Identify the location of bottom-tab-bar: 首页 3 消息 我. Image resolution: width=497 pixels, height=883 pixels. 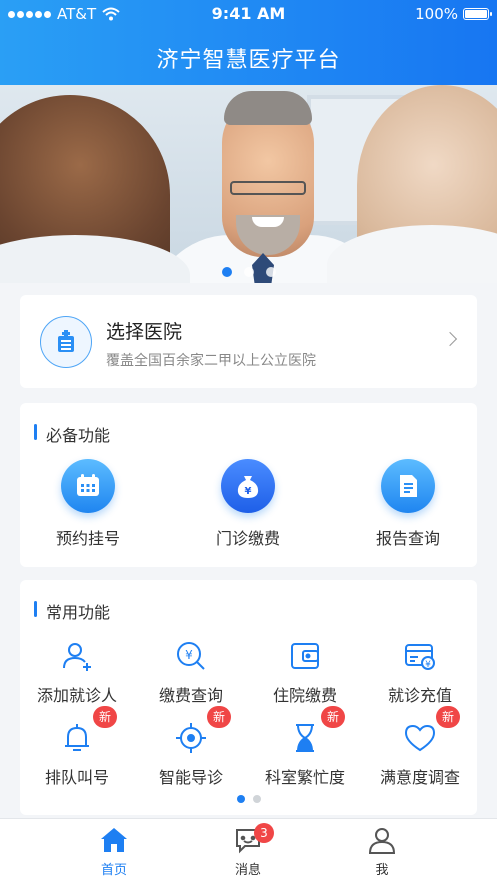
(248, 850).